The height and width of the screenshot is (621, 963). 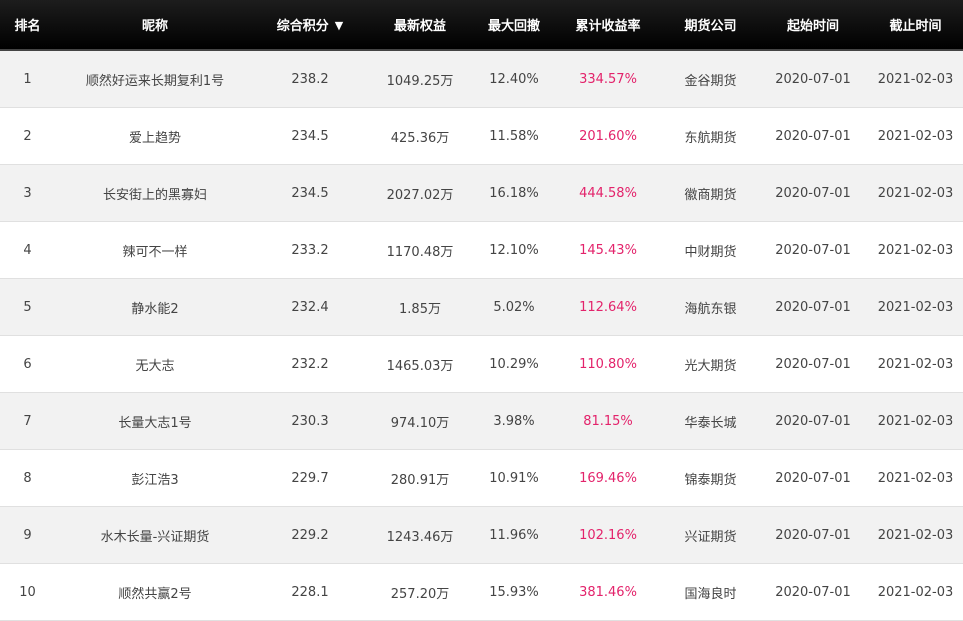 What do you see at coordinates (514, 364) in the screenshot?
I see `cell-drawdown: 10.29%` at bounding box center [514, 364].